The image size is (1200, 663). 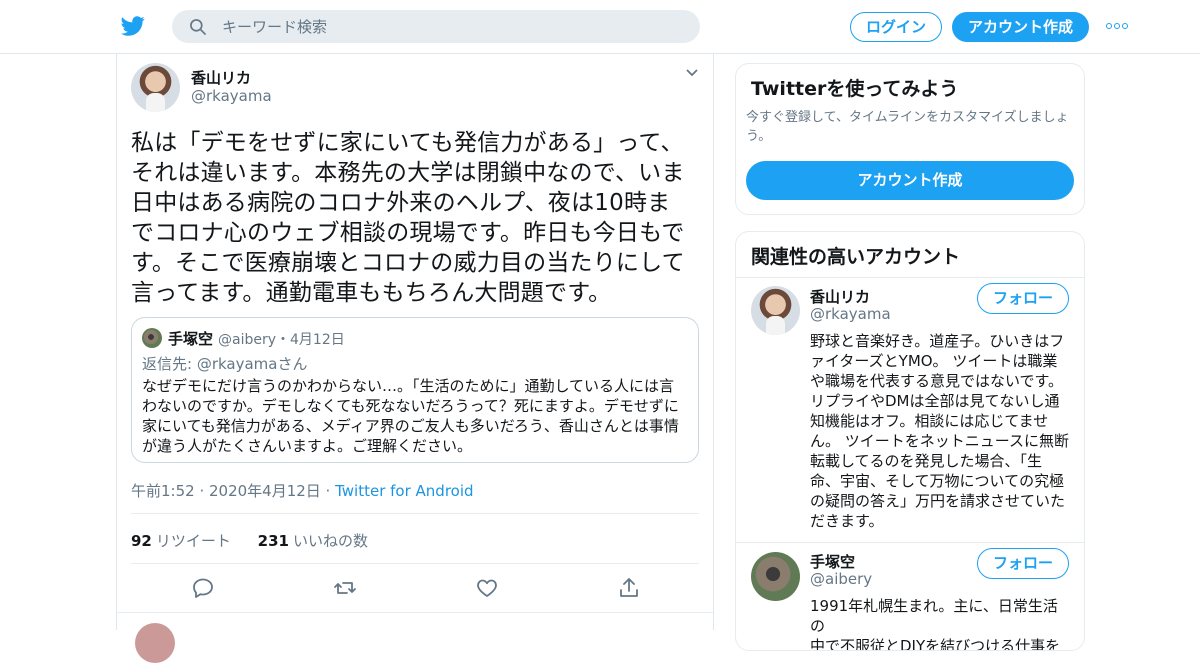 I want to click on top-navigation-bar: ログイン アカウント作成, so click(x=600, y=27).